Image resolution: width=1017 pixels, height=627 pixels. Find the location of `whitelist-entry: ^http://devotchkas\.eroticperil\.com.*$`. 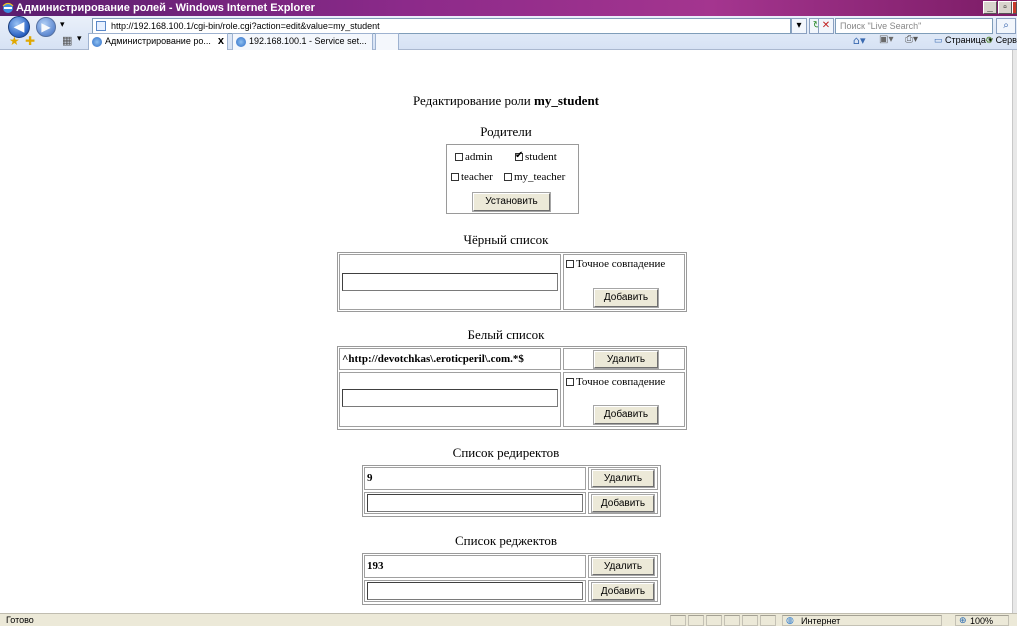

whitelist-entry: ^http://devotchkas\.eroticperil\.com.*$ is located at coordinates (433, 359).